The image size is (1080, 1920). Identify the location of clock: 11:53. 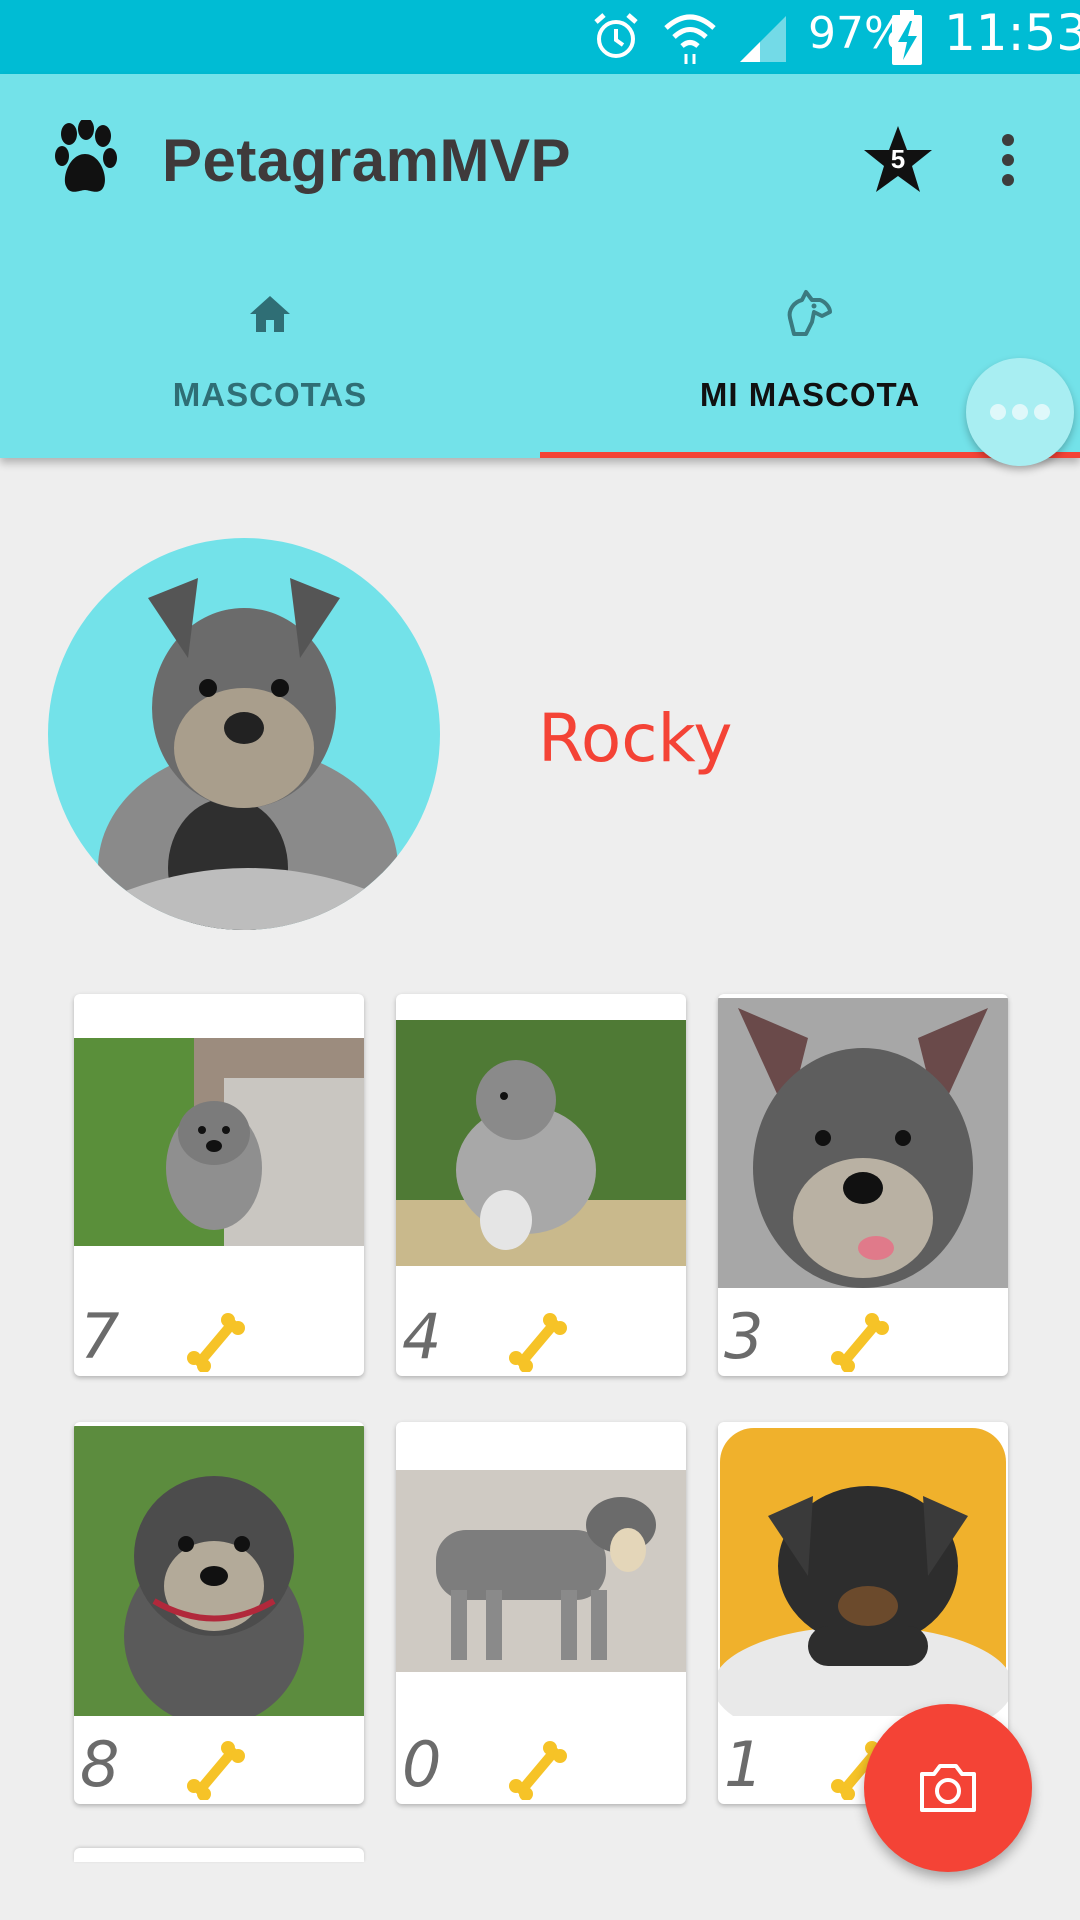
(1012, 33).